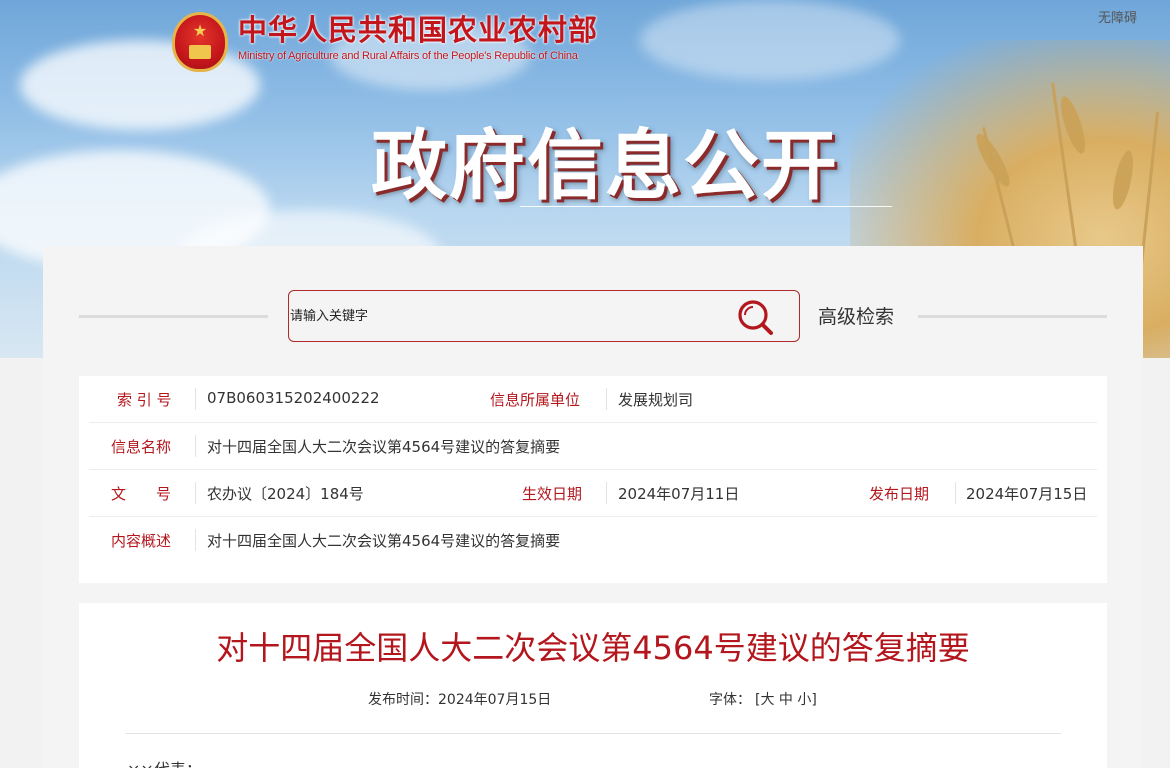 Image resolution: width=1170 pixels, height=768 pixels. I want to click on publish-date-label: 发布日期, so click(899, 494).